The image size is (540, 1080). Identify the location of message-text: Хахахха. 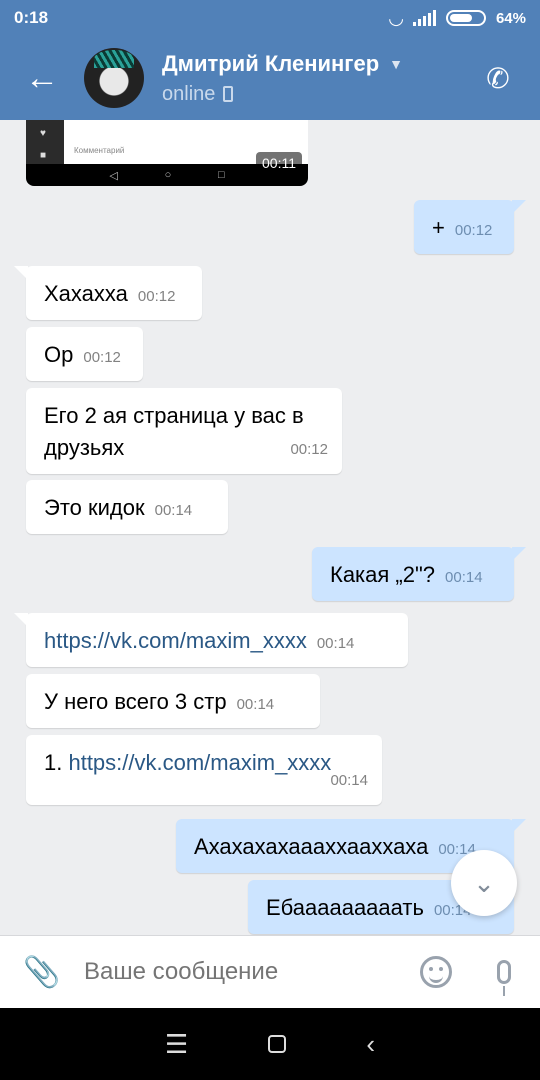
(86, 293).